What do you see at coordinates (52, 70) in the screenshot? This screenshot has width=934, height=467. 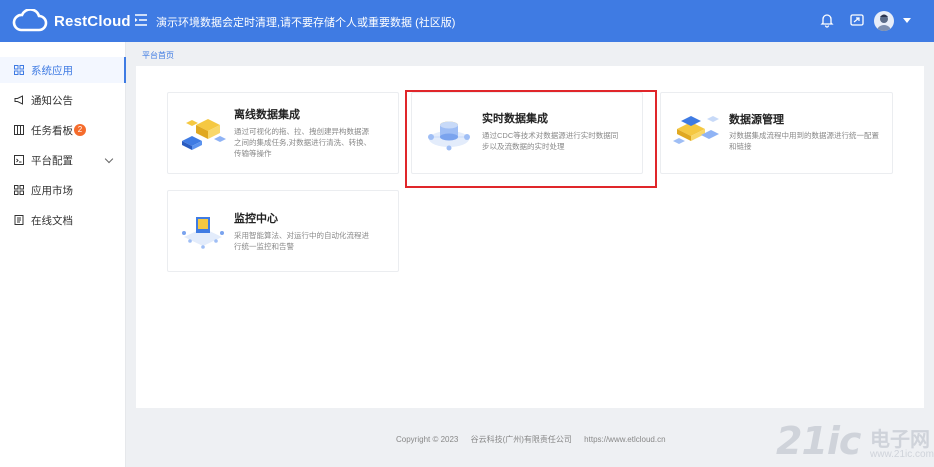 I see `sidebar-item-label: 系统应用` at bounding box center [52, 70].